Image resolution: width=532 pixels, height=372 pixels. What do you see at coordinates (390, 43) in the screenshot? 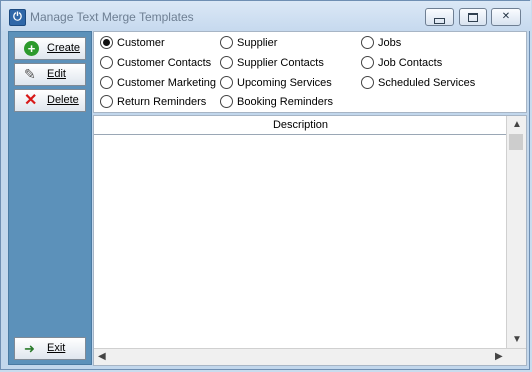
I see `radio-label: Jobs` at bounding box center [390, 43].